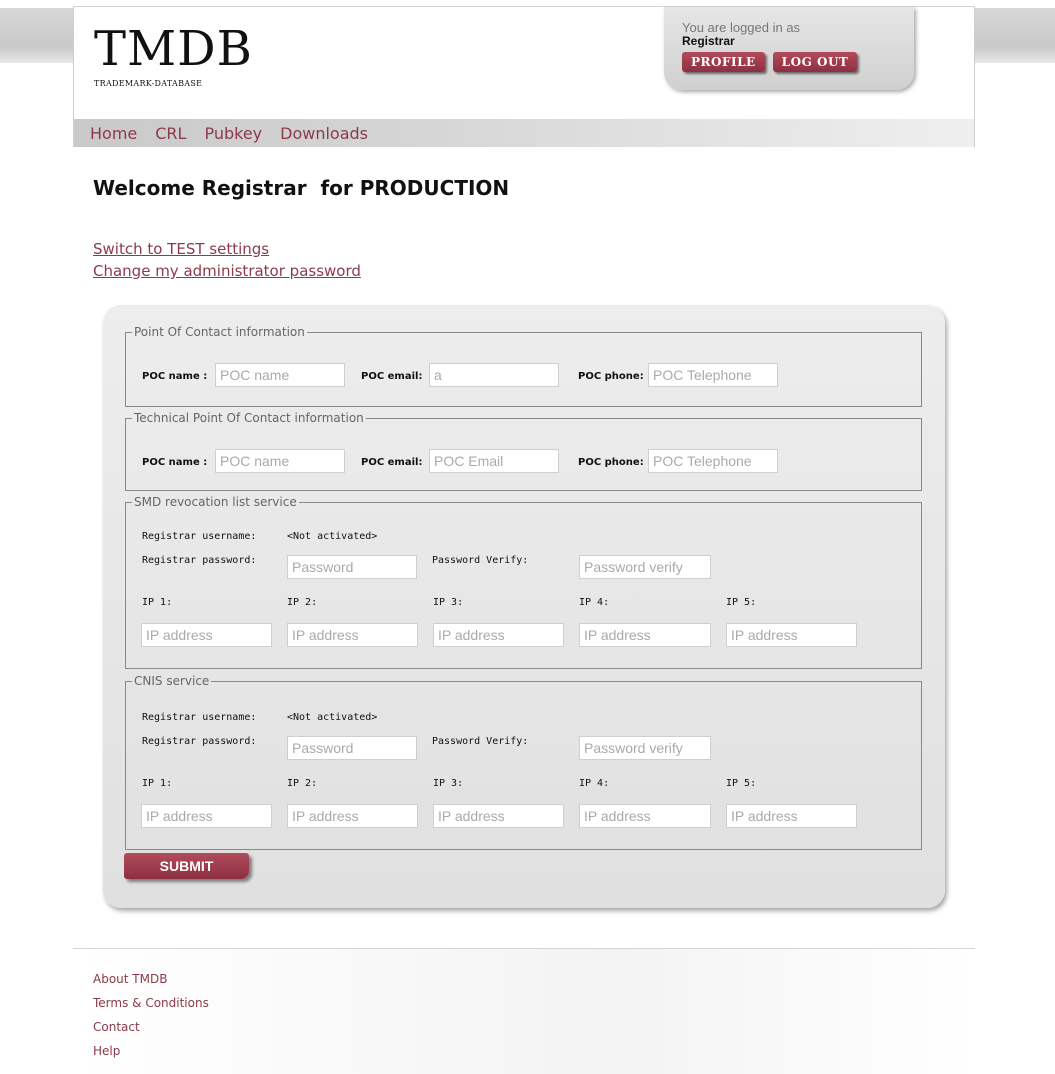 Image resolution: width=1055 pixels, height=1074 pixels. I want to click on cnis-password-input: Password, so click(352, 748).